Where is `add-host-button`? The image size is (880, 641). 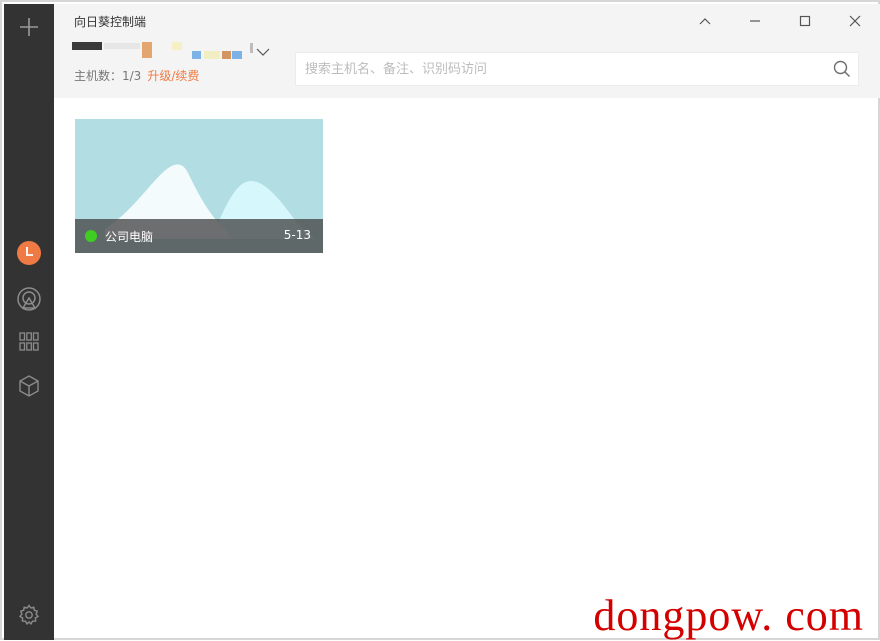
add-host-button is located at coordinates (29, 27).